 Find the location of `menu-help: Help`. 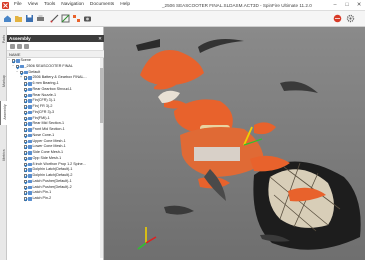

menu-help: Help is located at coordinates (125, 5).